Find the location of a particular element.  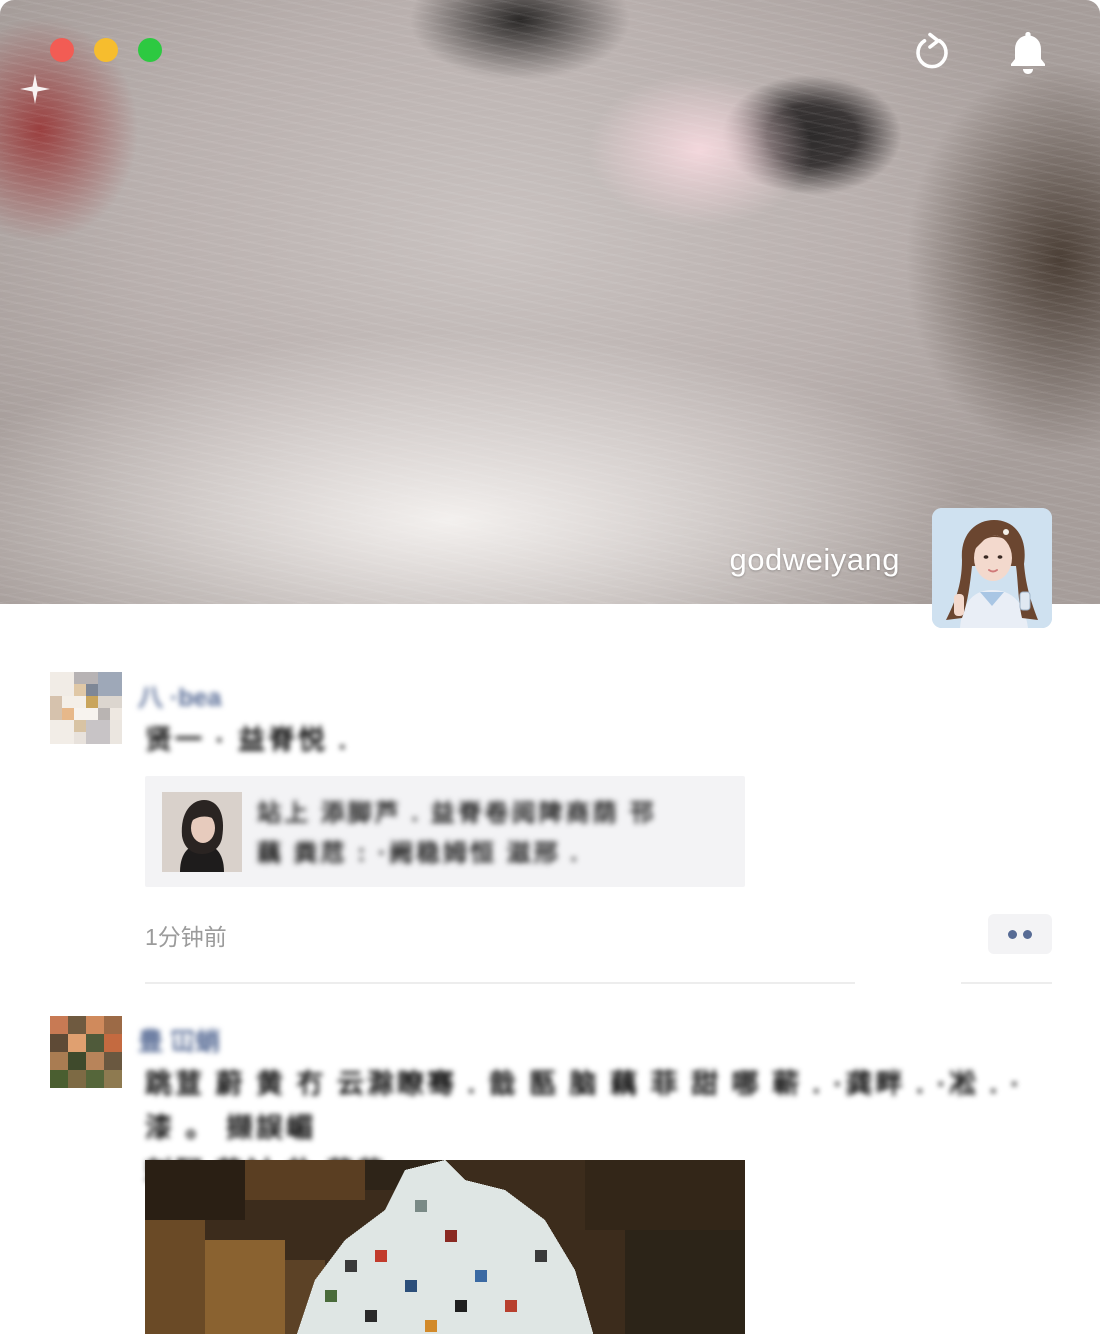

shared-link-card: 站上 添脚芦 . 益脊卷阅陴商荫 邗 藕 粪苊 : ·阙稳姆恒 滋邢 . is located at coordinates (445, 831).